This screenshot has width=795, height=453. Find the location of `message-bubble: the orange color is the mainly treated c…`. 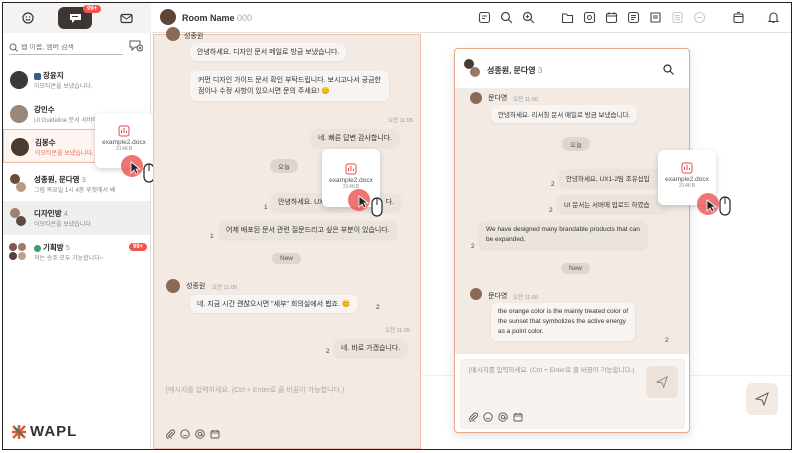

message-bubble: the orange color is the mainly treated c… is located at coordinates (563, 322).